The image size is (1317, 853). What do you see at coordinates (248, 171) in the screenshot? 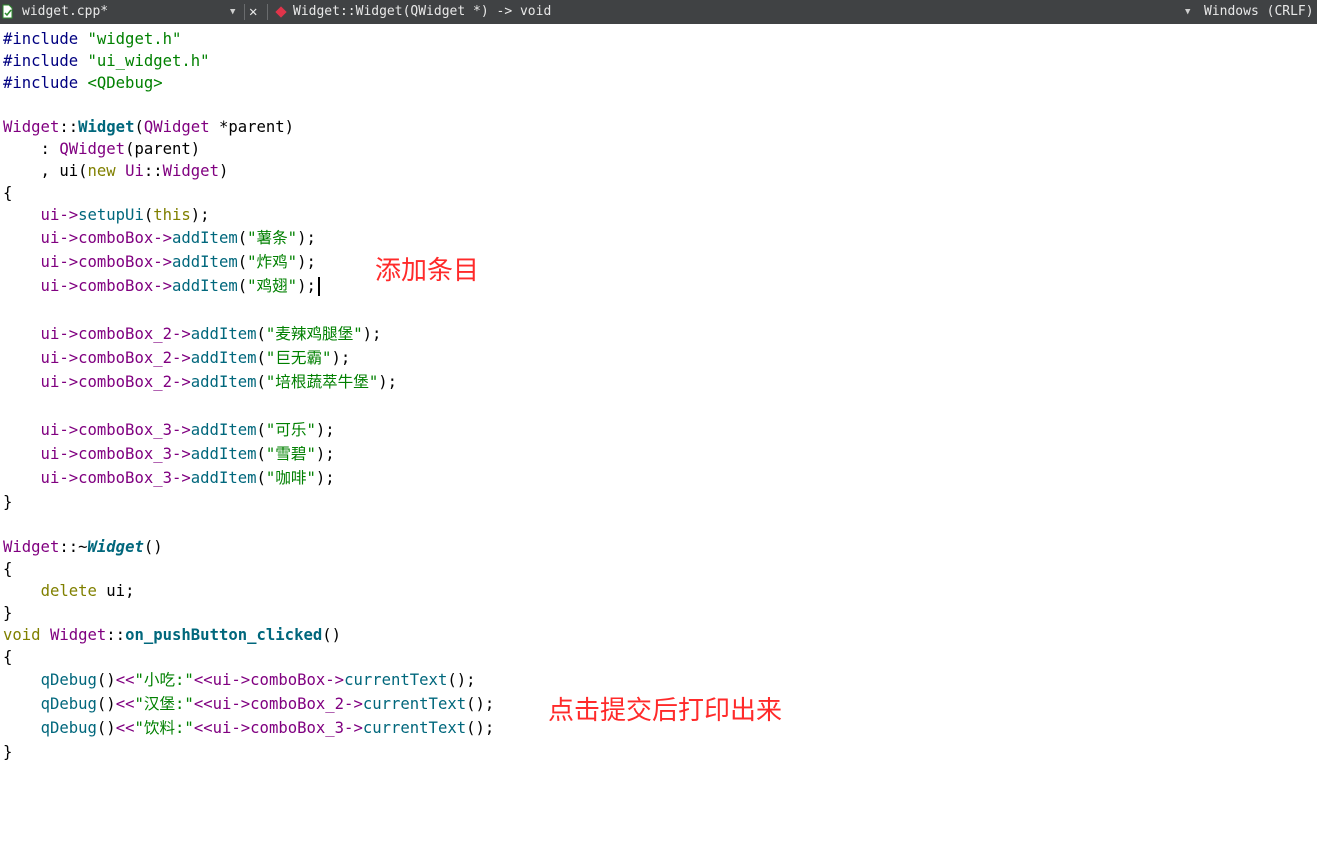
I see `code-line: , ui(new Ui::Widget)` at bounding box center [248, 171].